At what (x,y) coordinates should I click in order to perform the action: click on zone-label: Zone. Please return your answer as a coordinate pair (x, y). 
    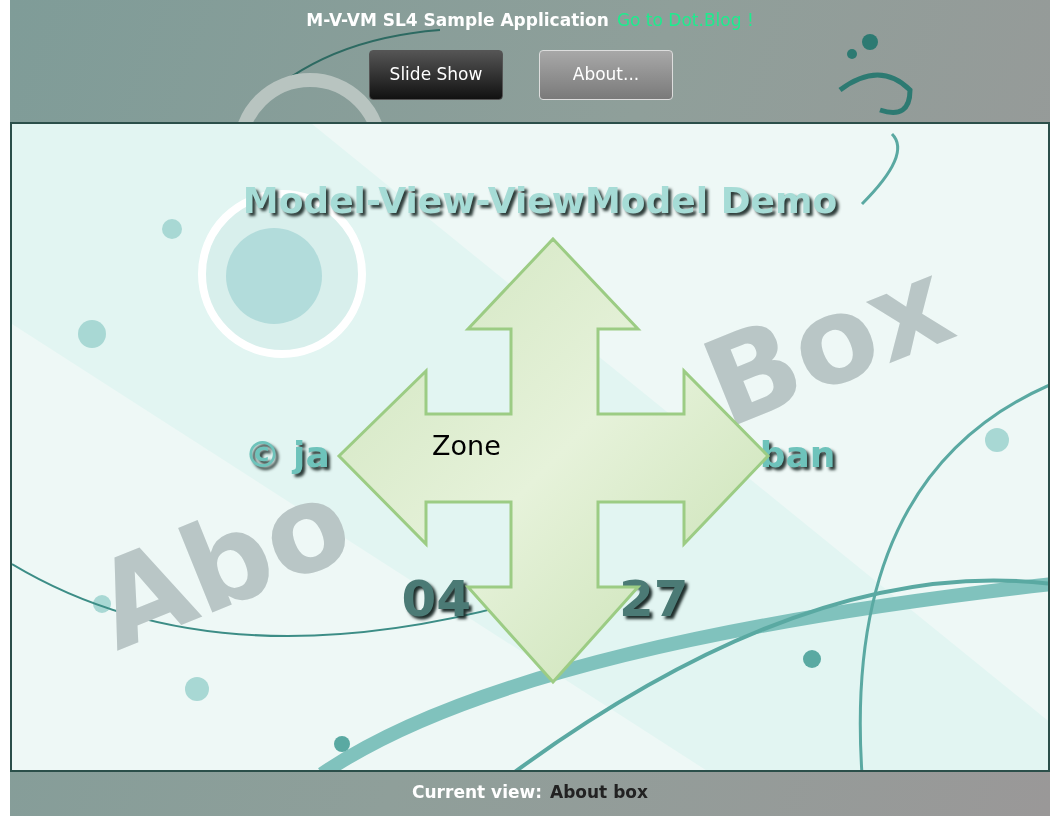
    Looking at the image, I should click on (466, 446).